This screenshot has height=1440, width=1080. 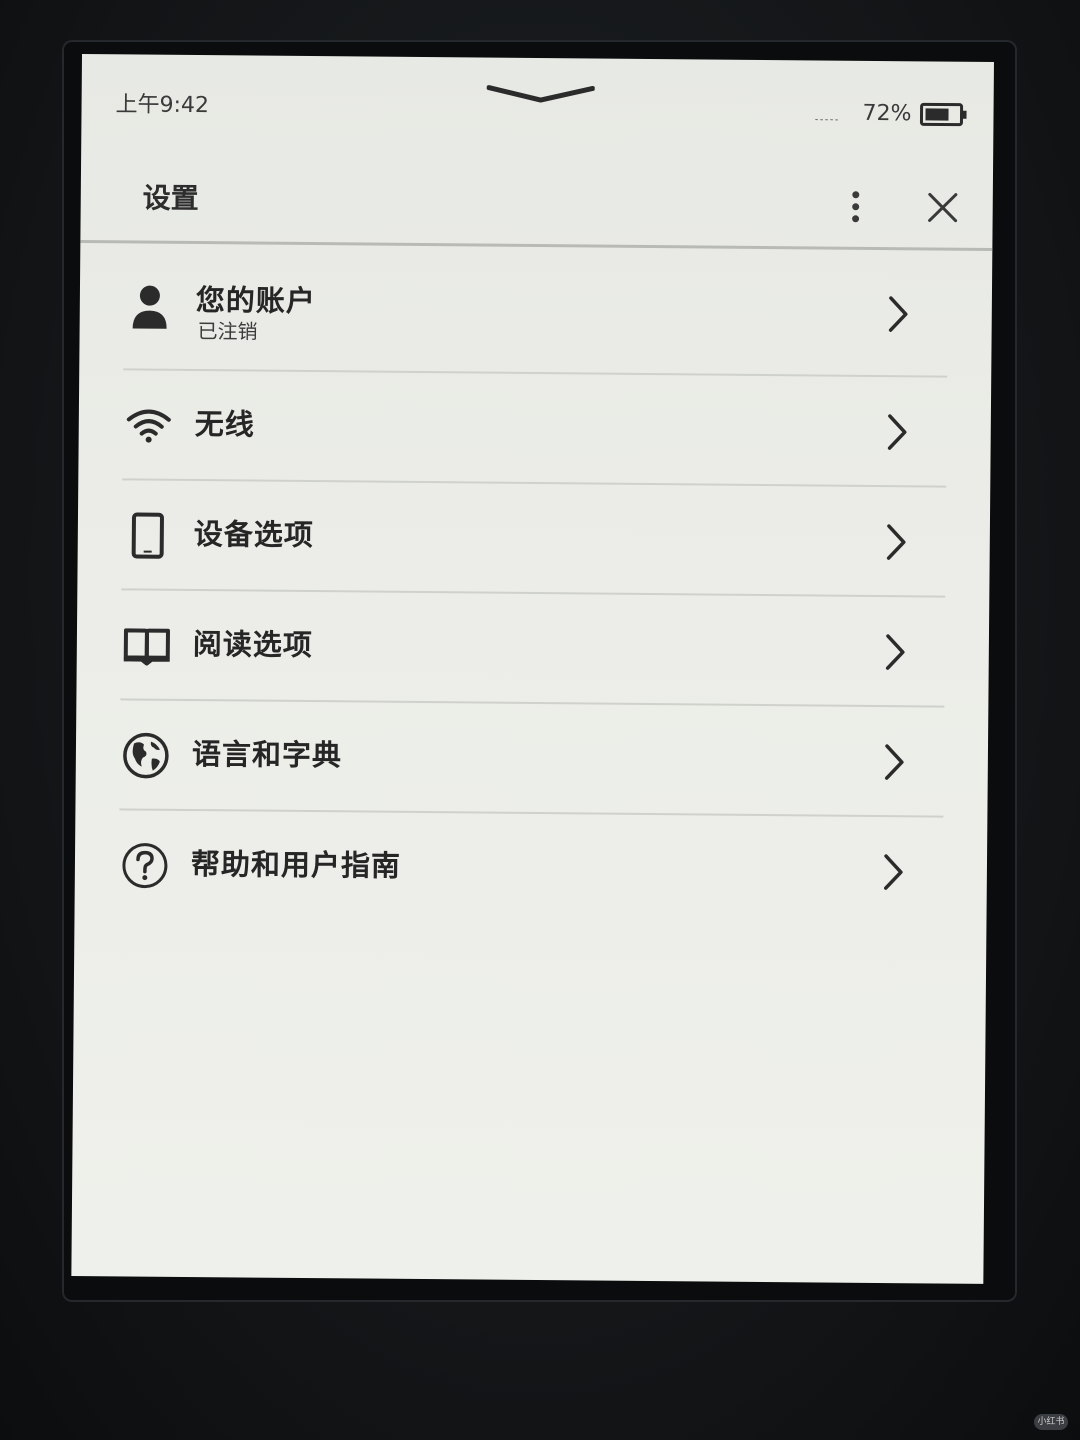 I want to click on settings-header: 设置, so click(x=536, y=208).